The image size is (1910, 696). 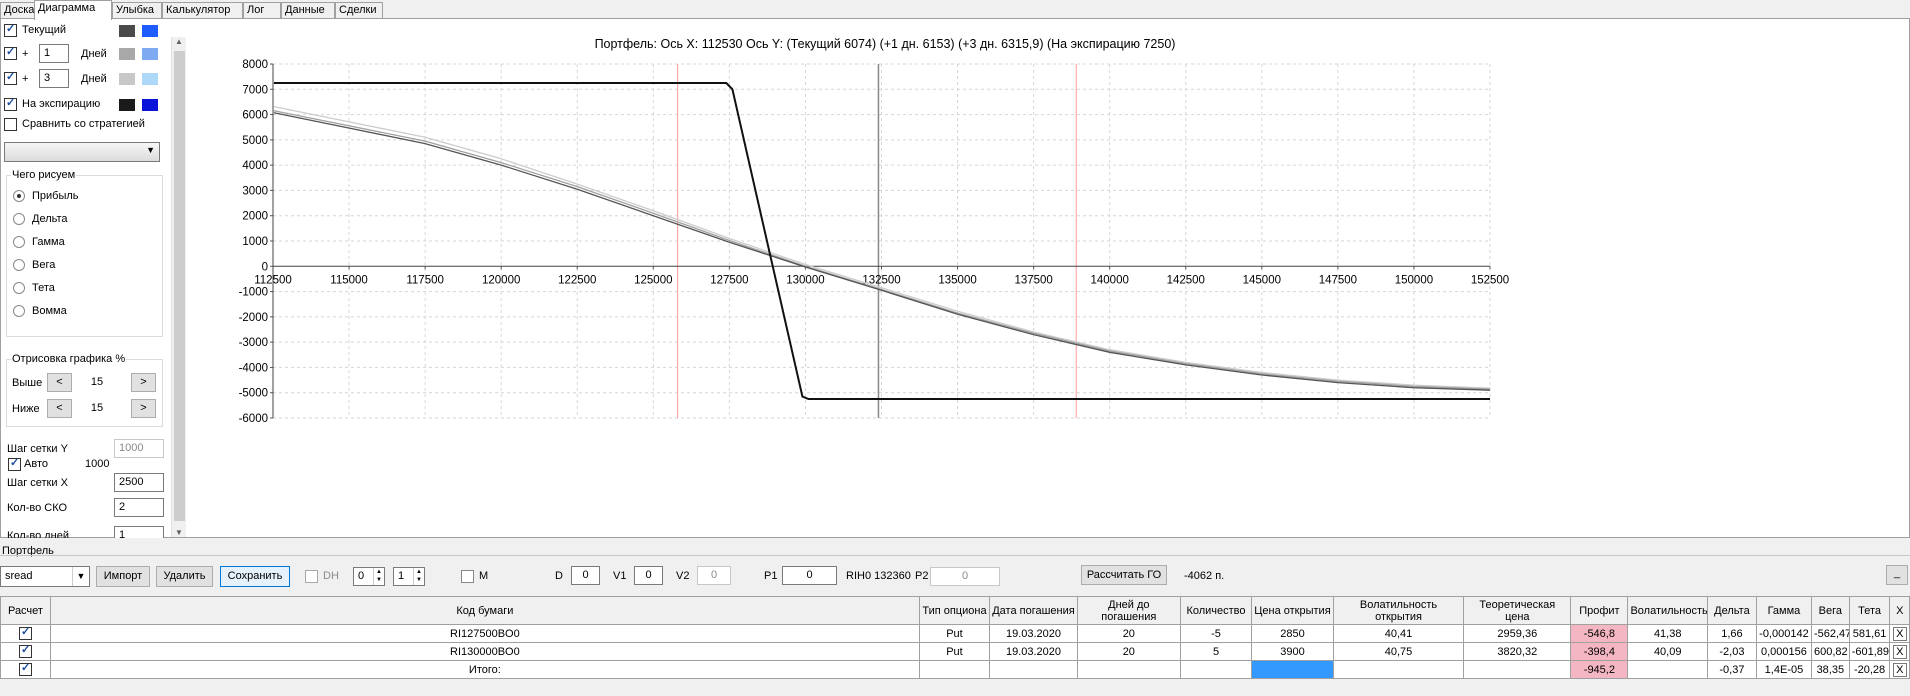 I want to click on row-qty: 5, so click(x=1216, y=651).